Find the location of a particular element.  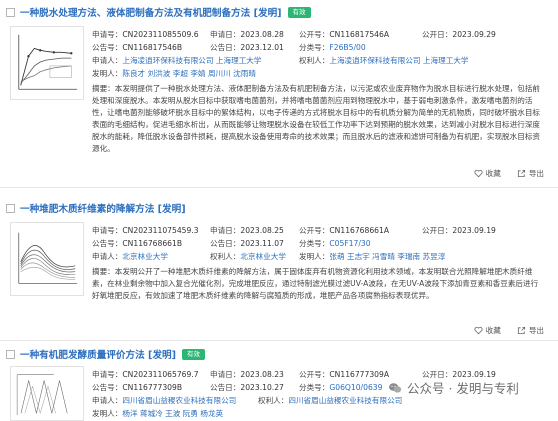

field-value: CN116768661A is located at coordinates (359, 230).